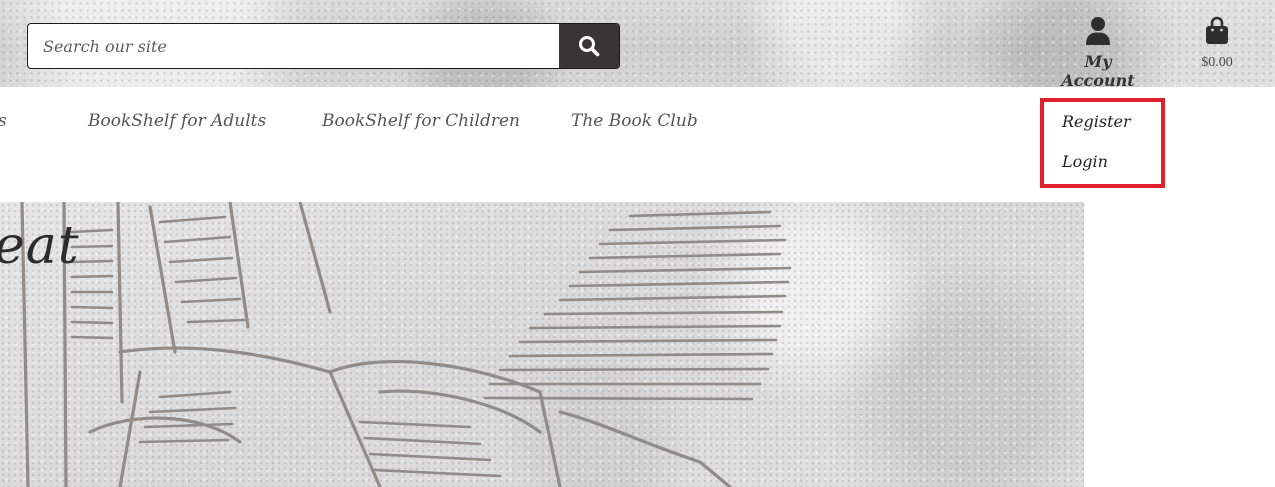  Describe the element at coordinates (1217, 30) in the screenshot. I see `shopping-bag-icon` at that location.